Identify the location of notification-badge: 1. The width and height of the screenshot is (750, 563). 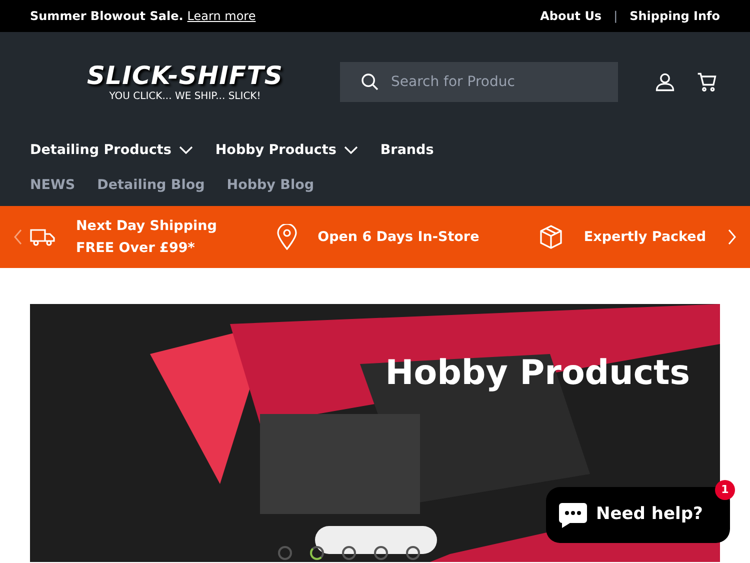
(725, 490).